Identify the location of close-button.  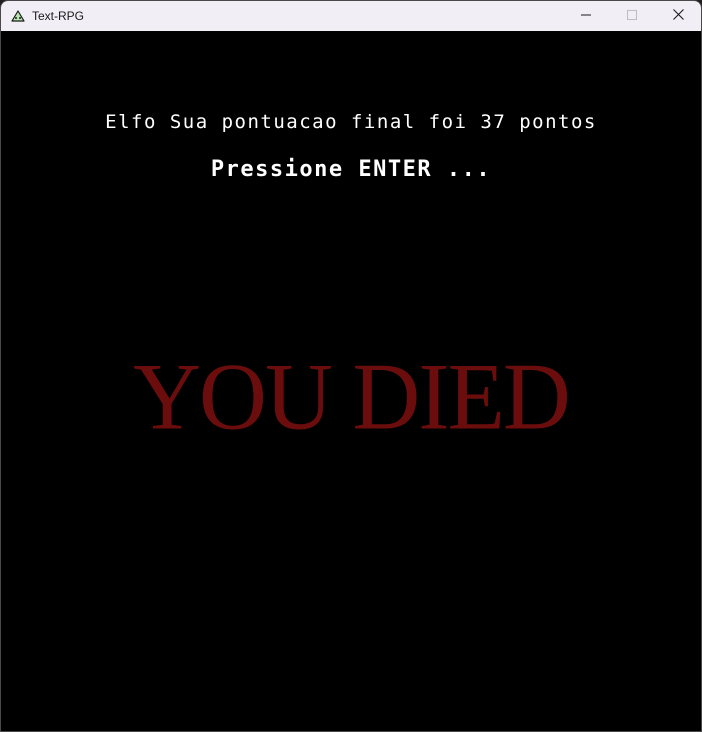
(678, 16).